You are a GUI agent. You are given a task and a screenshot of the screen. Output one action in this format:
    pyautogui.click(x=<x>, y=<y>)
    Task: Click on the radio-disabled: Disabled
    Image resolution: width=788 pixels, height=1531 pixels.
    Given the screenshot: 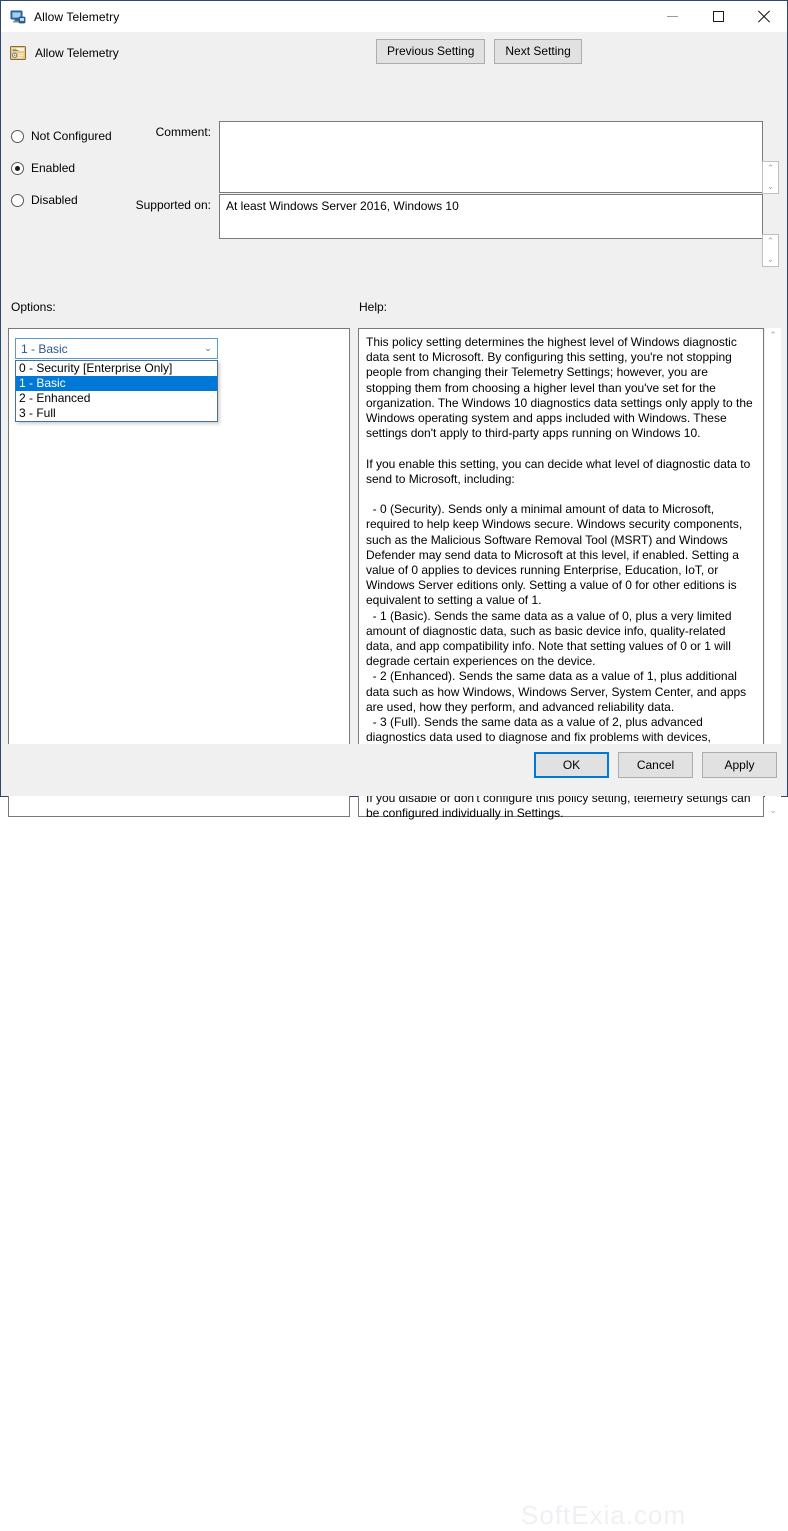 What is the action you would take?
    pyautogui.click(x=61, y=200)
    